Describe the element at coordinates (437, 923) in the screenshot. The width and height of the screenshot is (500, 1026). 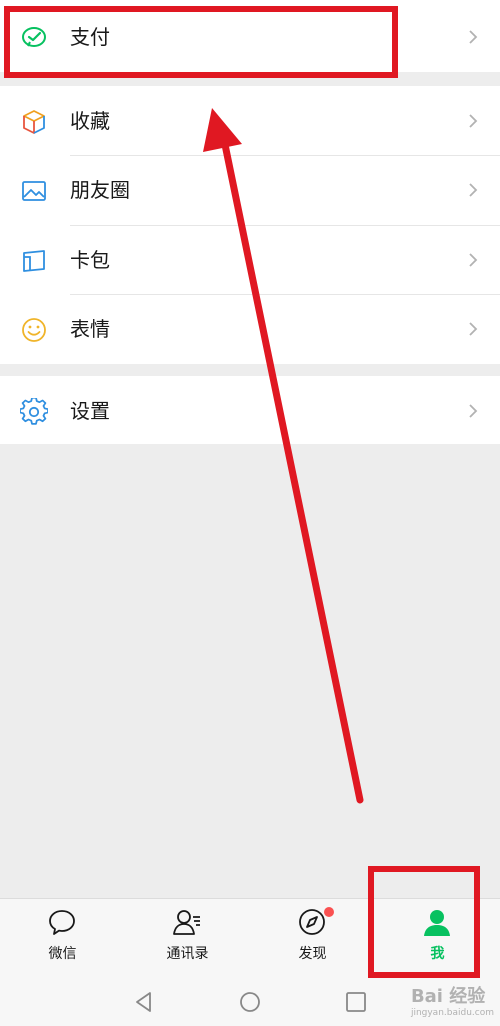
I see `person-icon` at that location.